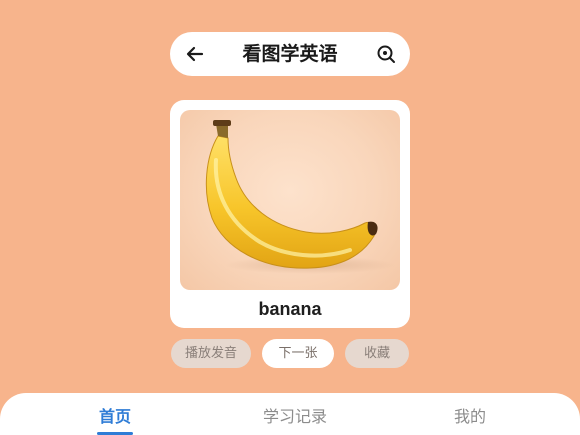  I want to click on scan-button, so click(386, 54).